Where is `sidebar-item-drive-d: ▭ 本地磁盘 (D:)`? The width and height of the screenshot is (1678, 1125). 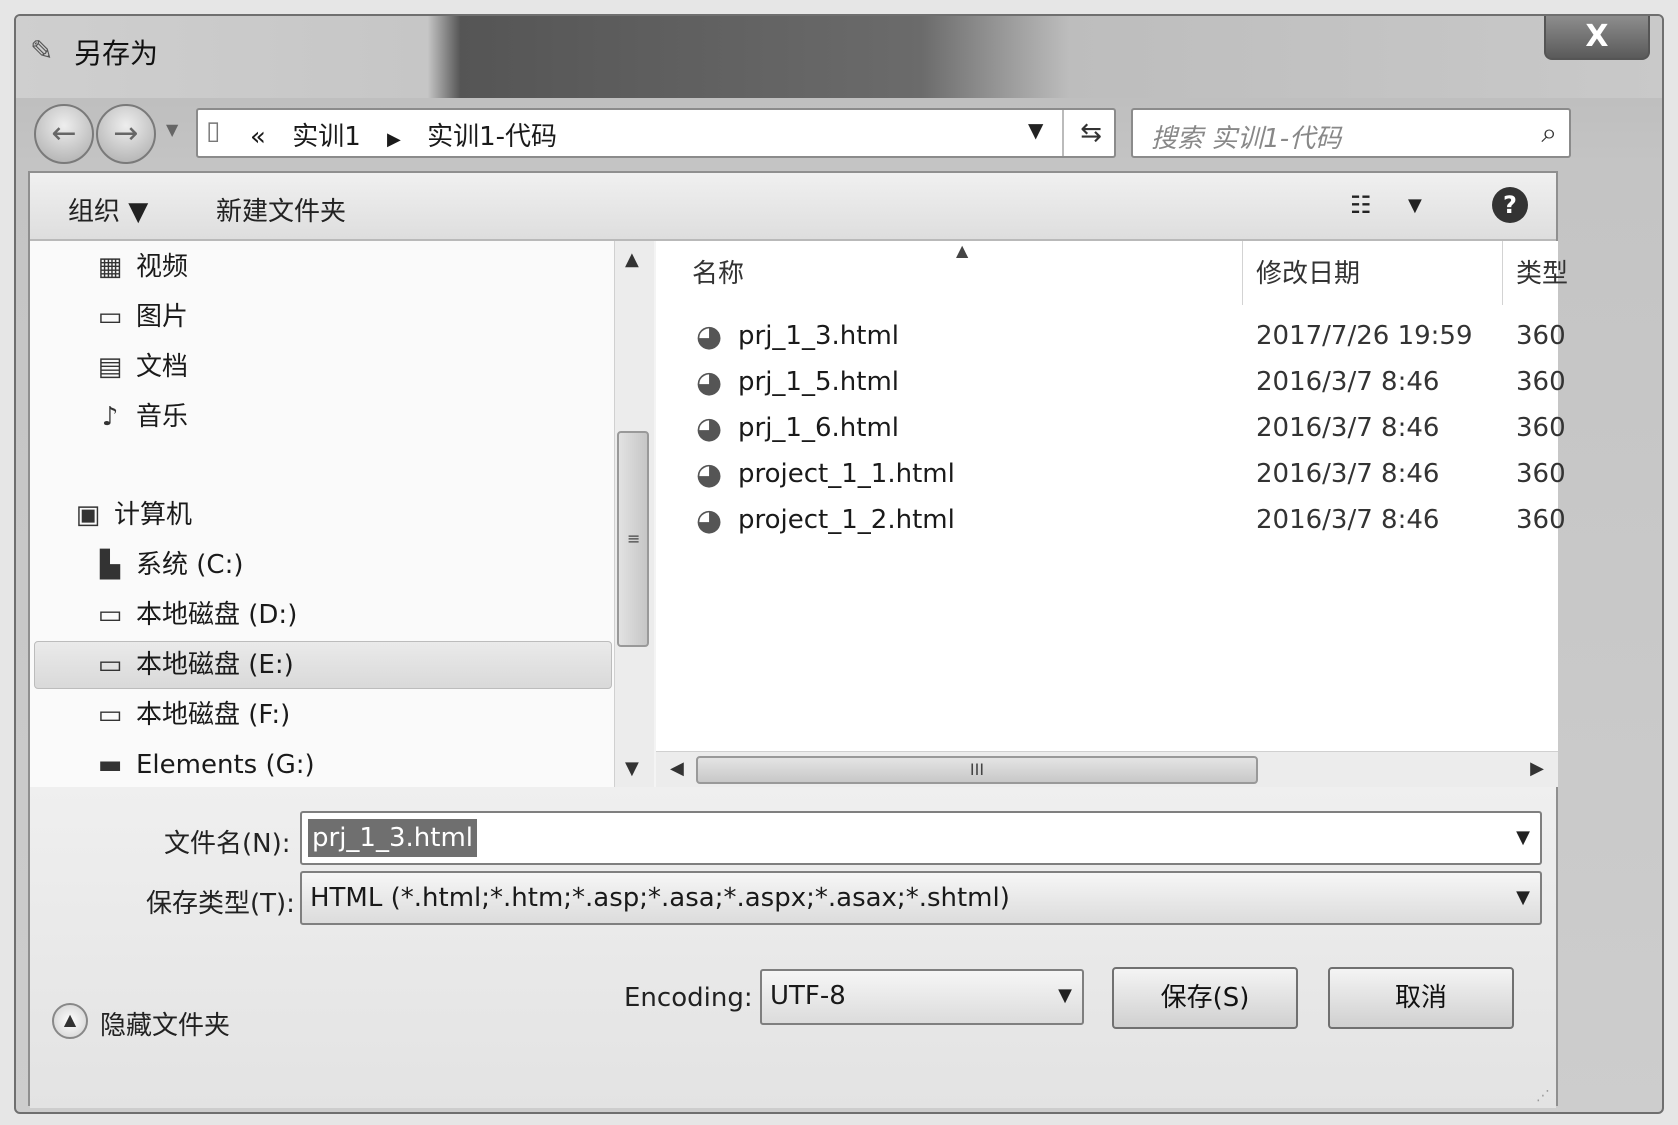
sidebar-item-drive-d: ▭ 本地磁盘 (D:) is located at coordinates (195, 615).